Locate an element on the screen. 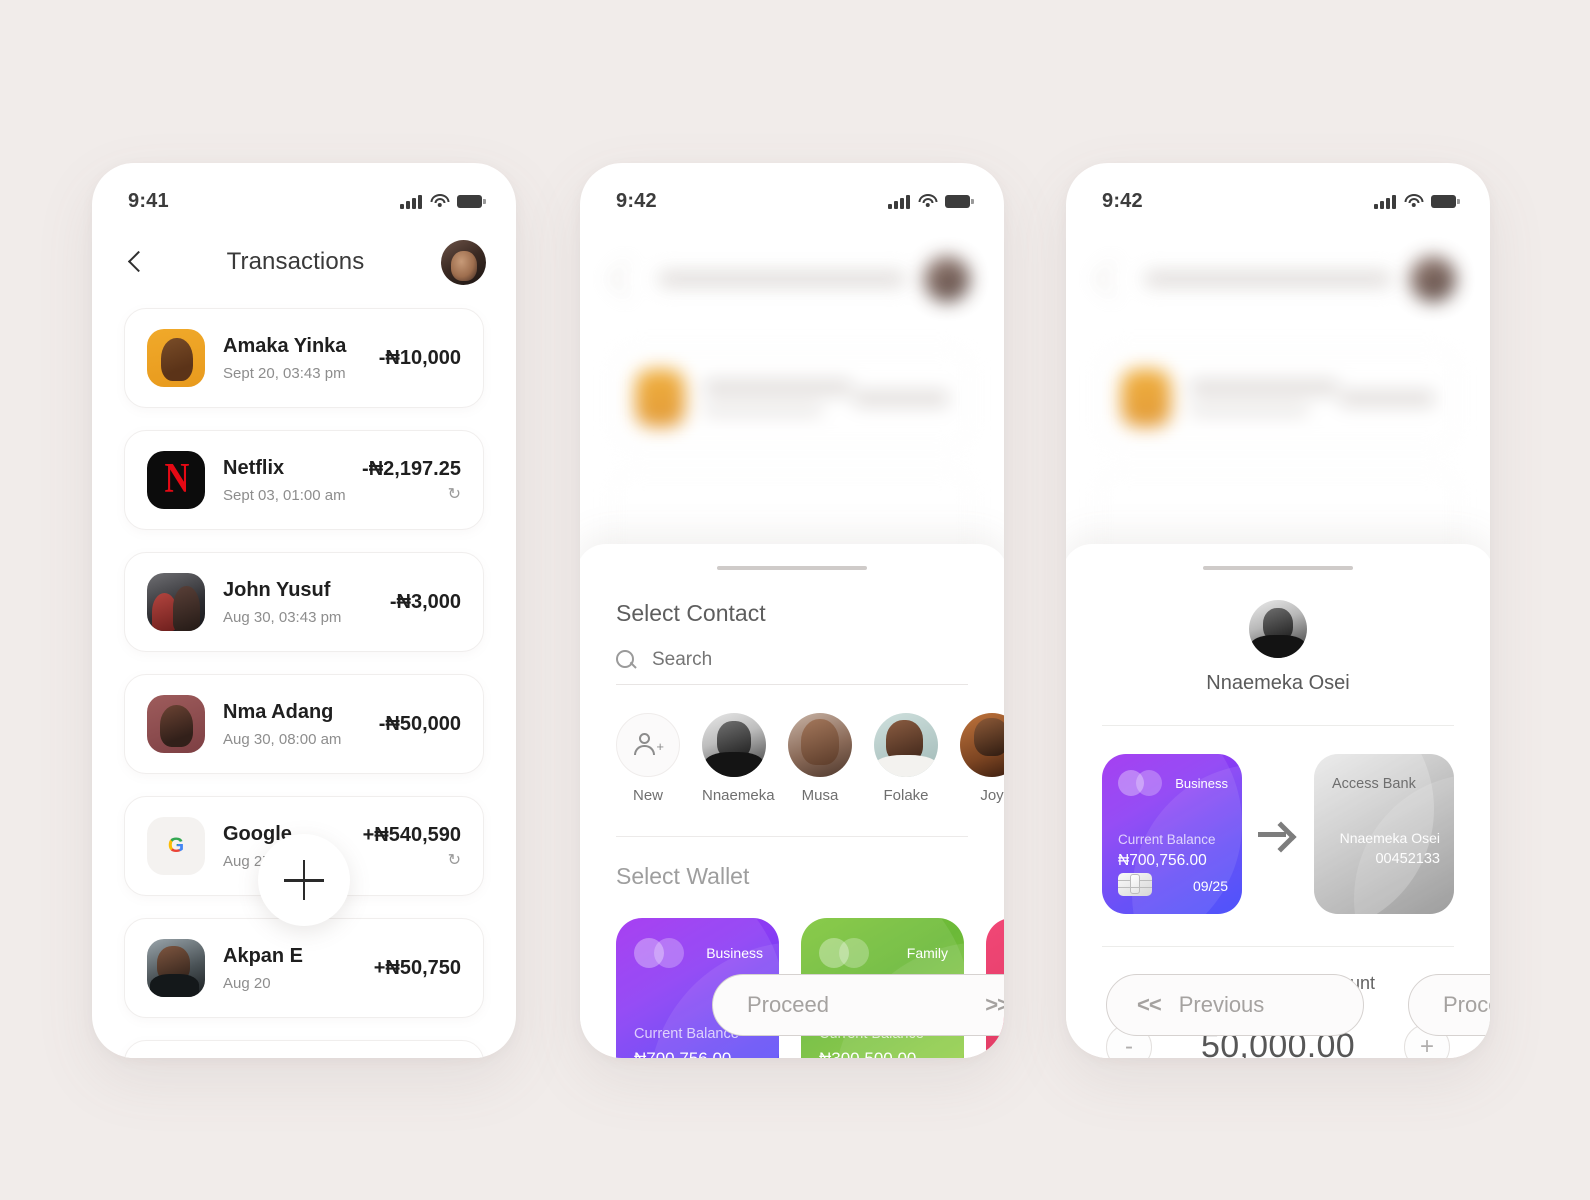 The height and width of the screenshot is (1200, 1590). app-header: Transactions is located at coordinates (304, 262).